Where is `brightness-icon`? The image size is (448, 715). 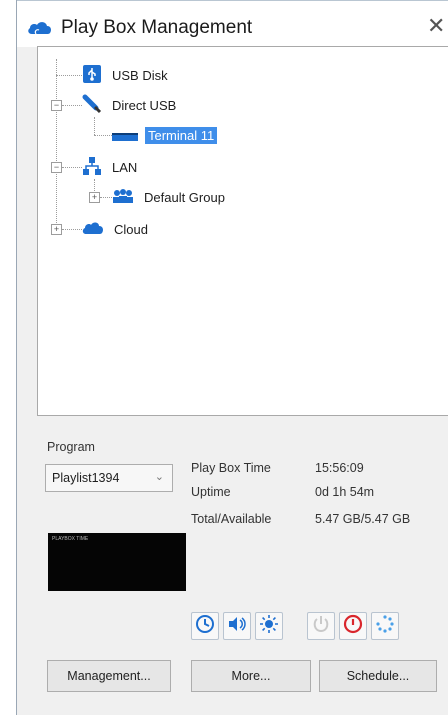 brightness-icon is located at coordinates (269, 626).